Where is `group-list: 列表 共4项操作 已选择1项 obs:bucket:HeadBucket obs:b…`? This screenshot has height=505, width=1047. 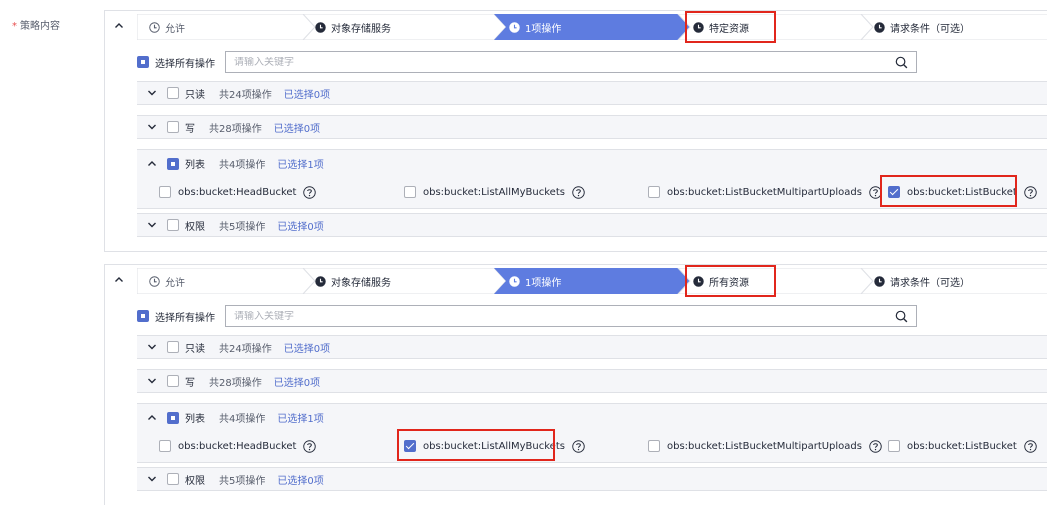
group-list: 列表 共4项操作 已选择1项 obs:bucket:HeadBucket obs:b… is located at coordinates (592, 433).